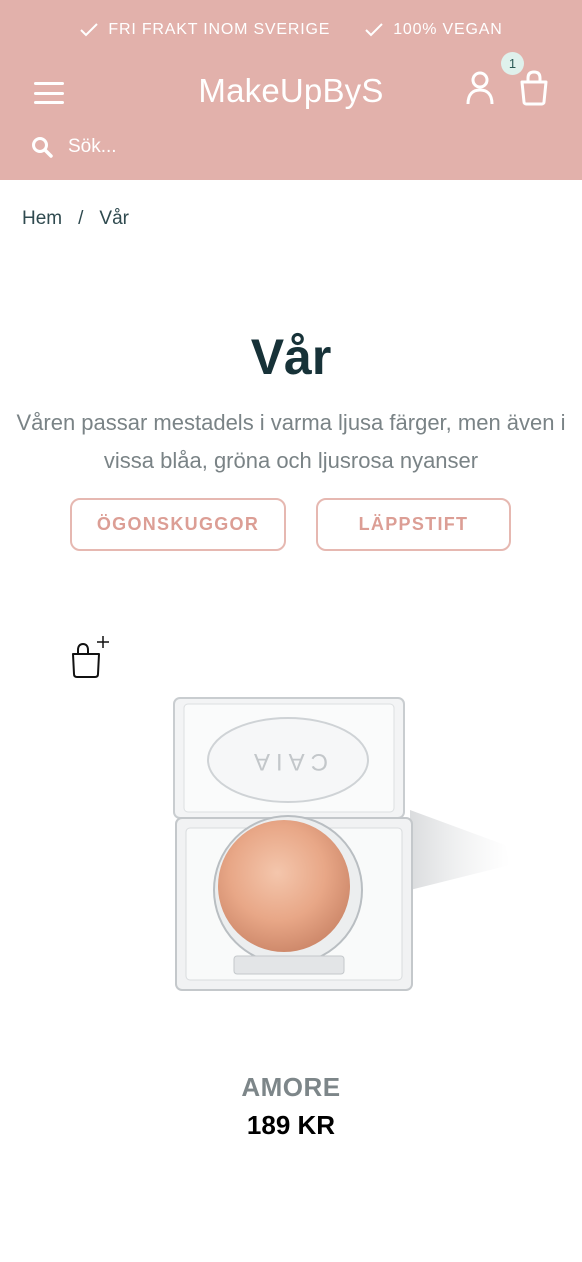  Describe the element at coordinates (512, 63) in the screenshot. I see `cart-count-badge: 1` at that location.